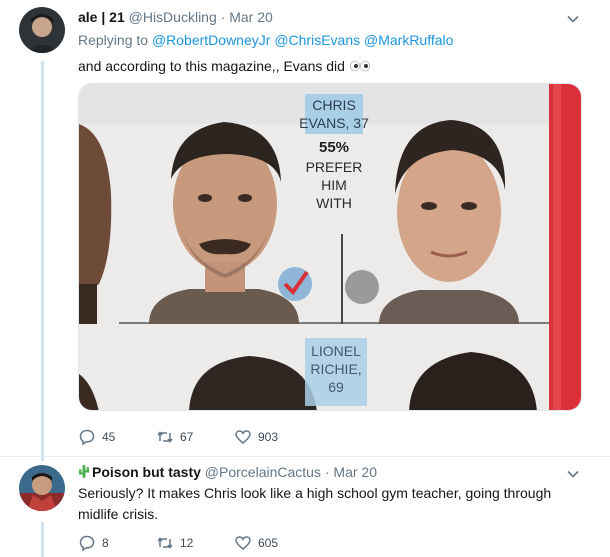 Image resolution: width=610 pixels, height=557 pixels. I want to click on retweet-count: 12, so click(187, 543).